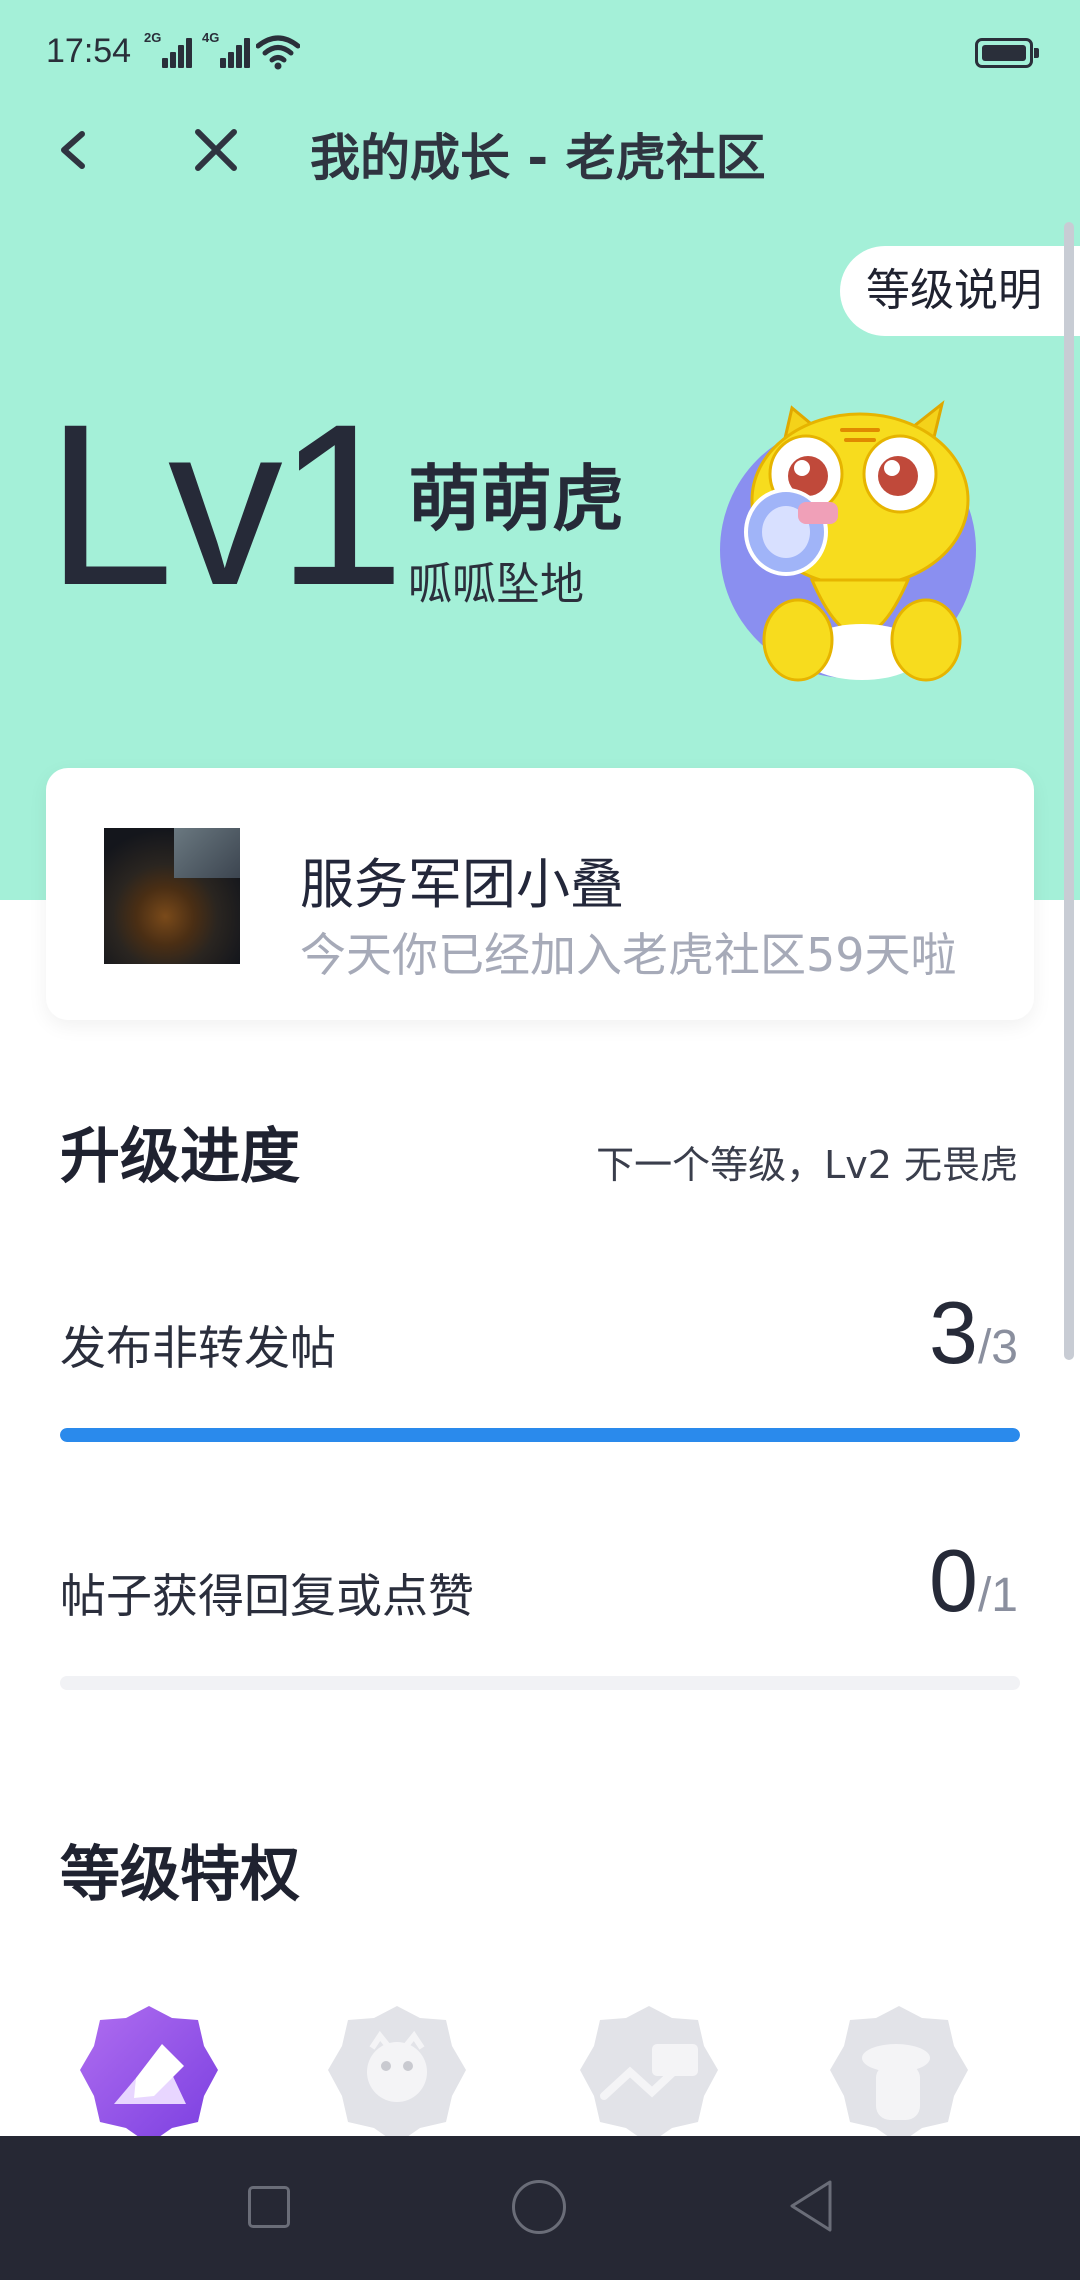 Image resolution: width=1080 pixels, height=2280 pixels. Describe the element at coordinates (848, 541) in the screenshot. I see `tiger-mascot-icon` at that location.